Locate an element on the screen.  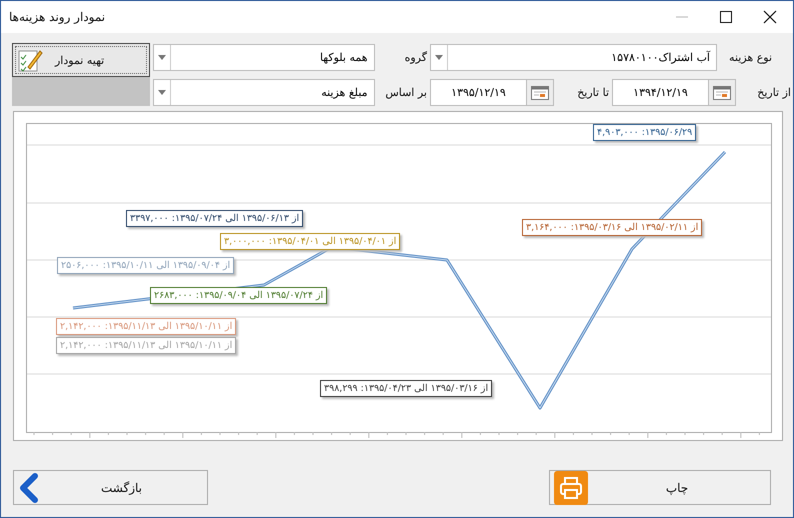
cost-type-dropdown: آب اشتراک۱۵۷۸۰۱۰۰ is located at coordinates (573, 57).